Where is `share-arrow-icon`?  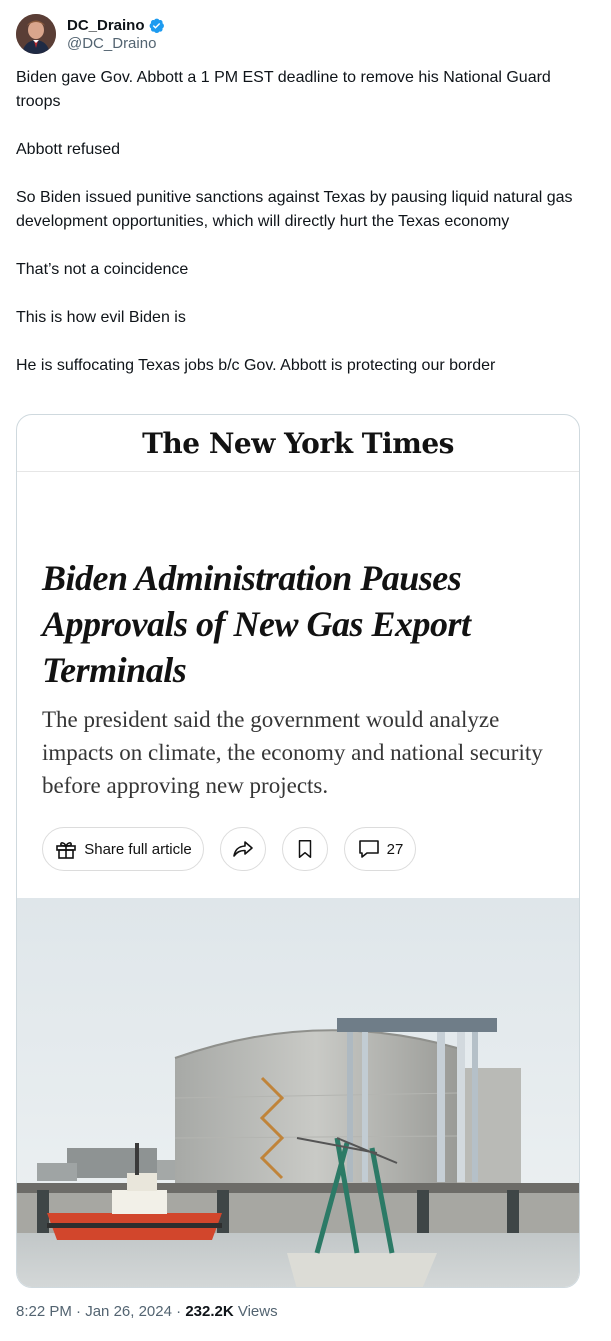
share-arrow-icon is located at coordinates (243, 849).